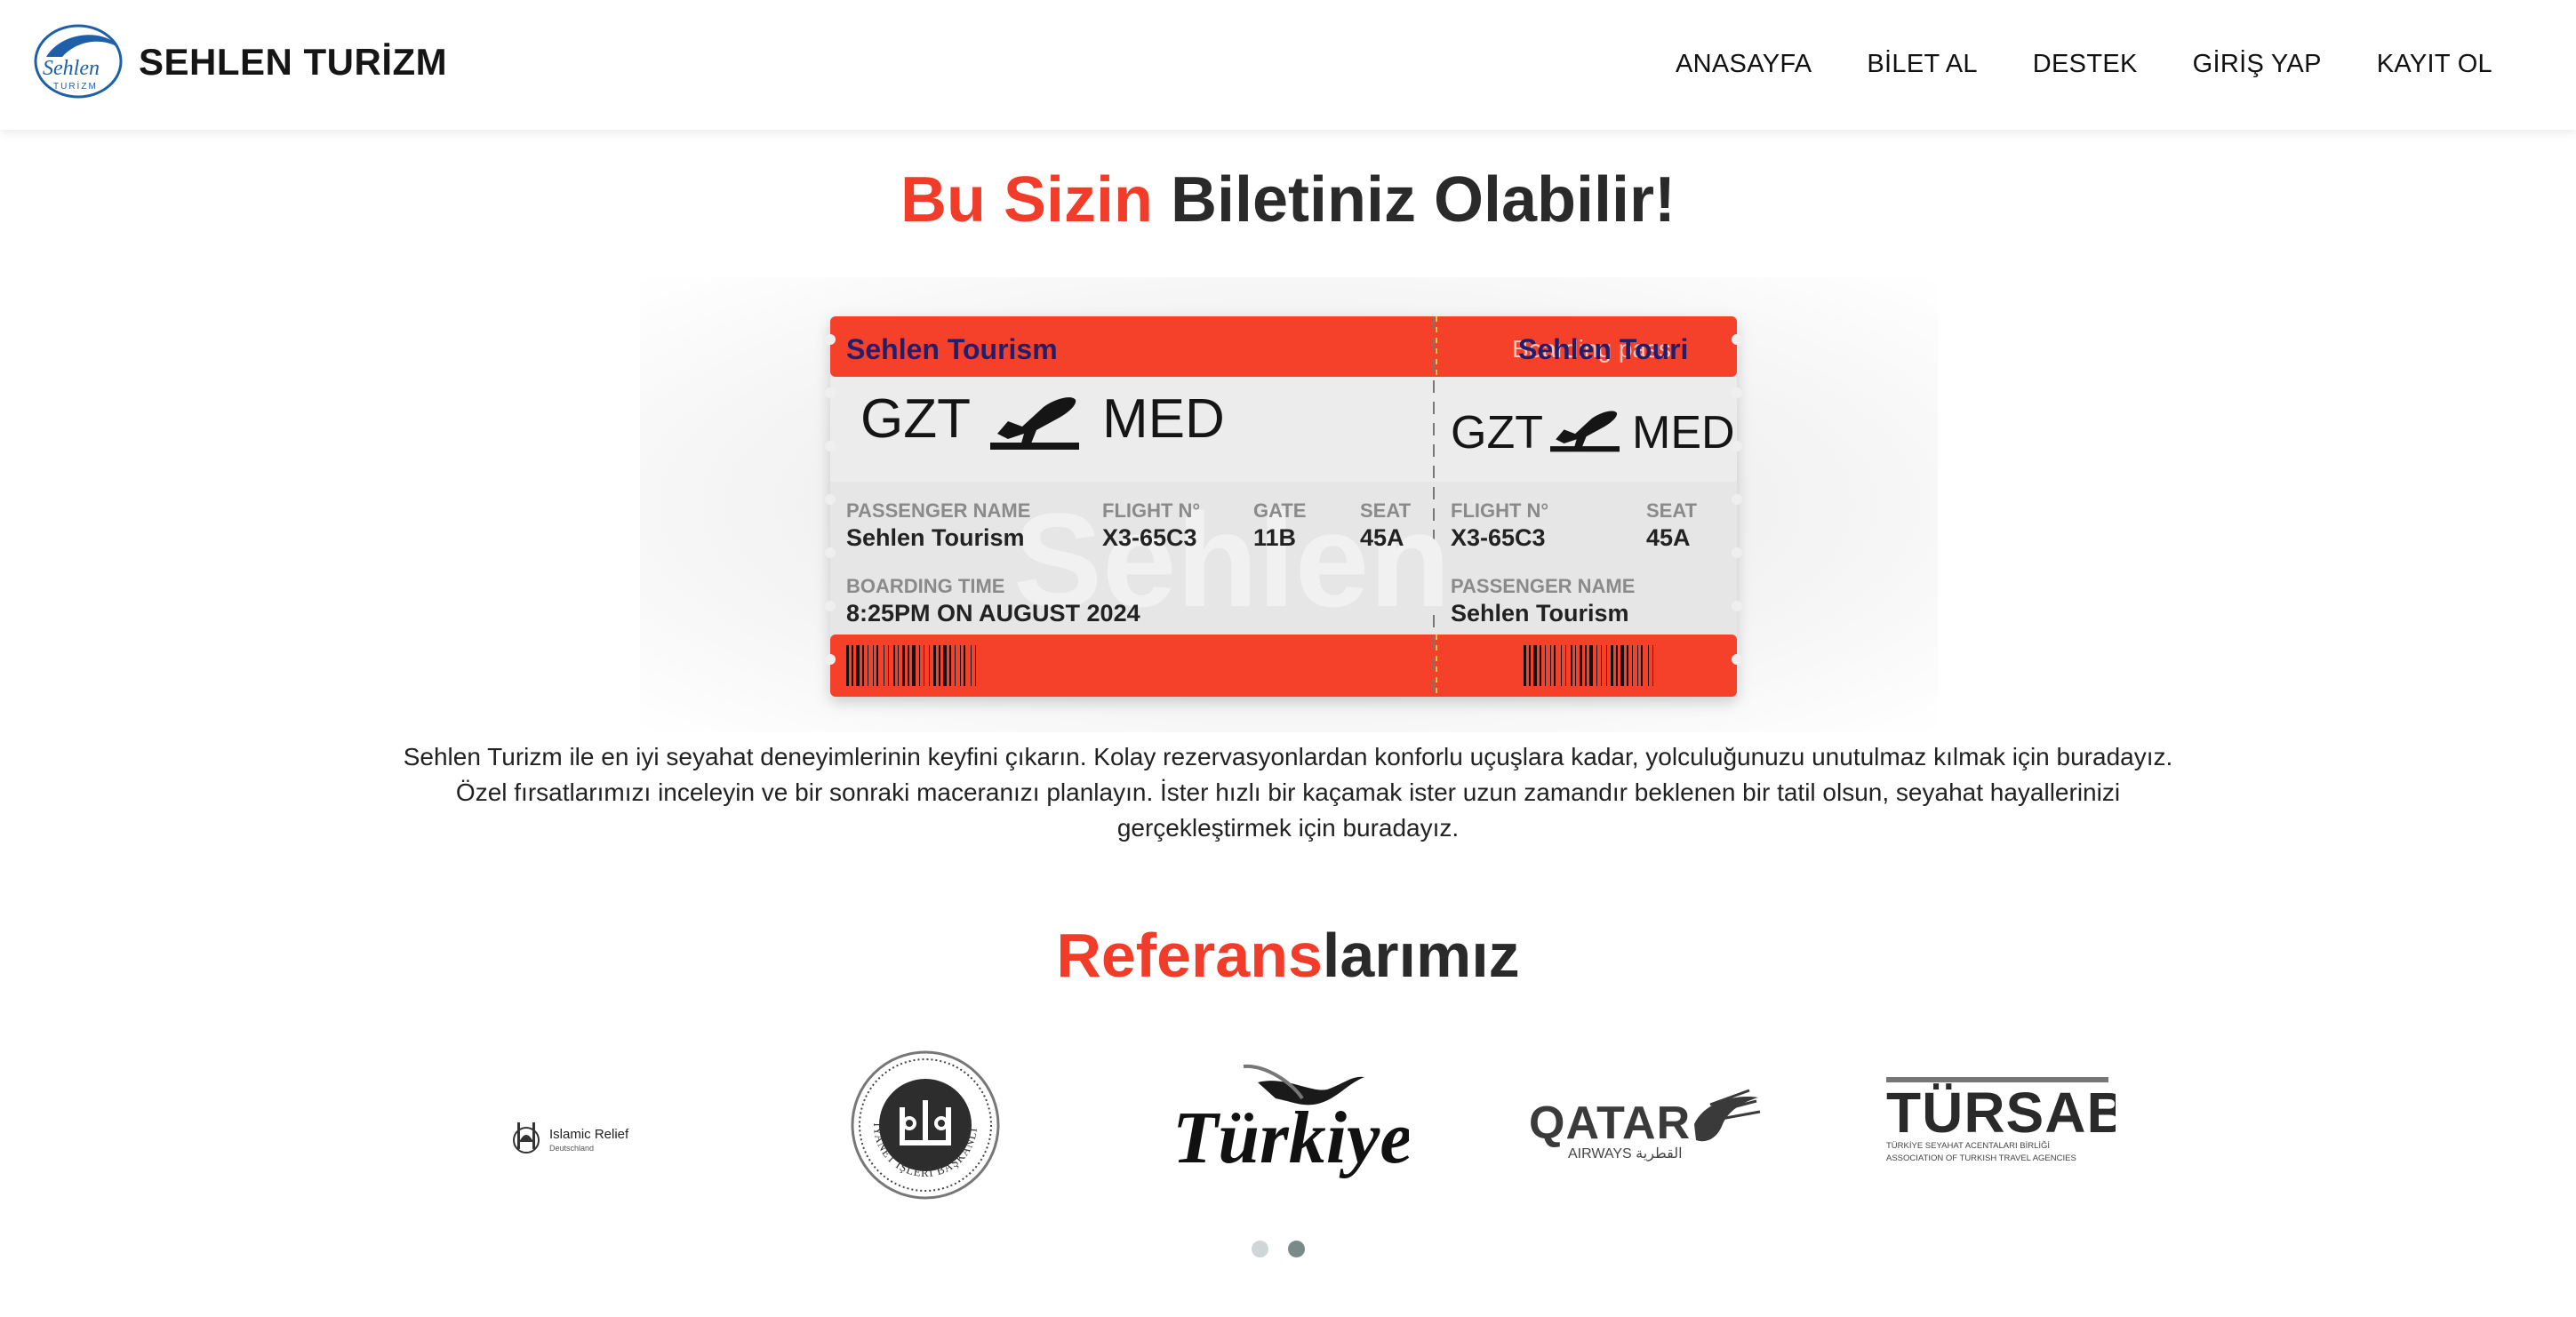 The height and width of the screenshot is (1317, 2576). Describe the element at coordinates (938, 511) in the screenshot. I see `passenger-label: PASSENGER NAME` at that location.